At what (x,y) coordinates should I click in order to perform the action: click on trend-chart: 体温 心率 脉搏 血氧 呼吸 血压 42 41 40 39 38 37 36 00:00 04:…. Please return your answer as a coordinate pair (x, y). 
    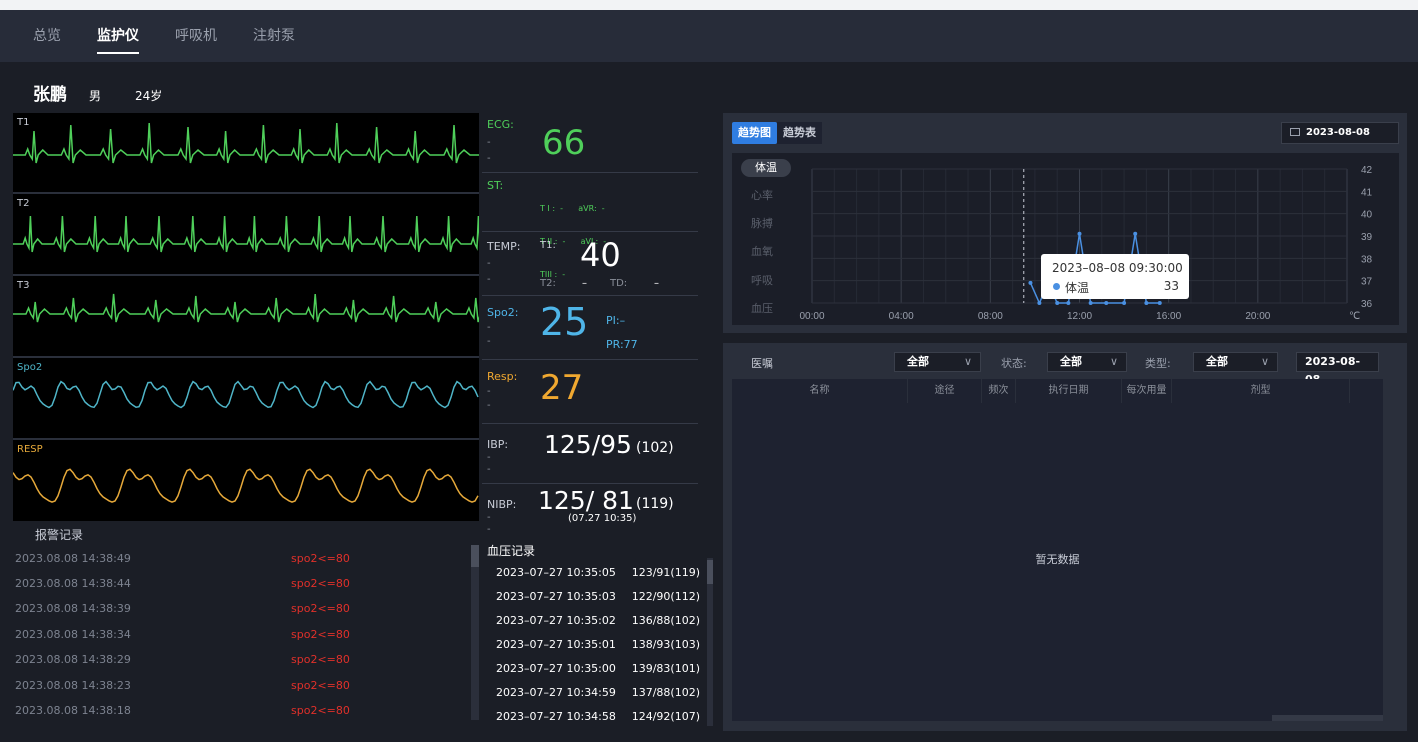
    Looking at the image, I should click on (1065, 239).